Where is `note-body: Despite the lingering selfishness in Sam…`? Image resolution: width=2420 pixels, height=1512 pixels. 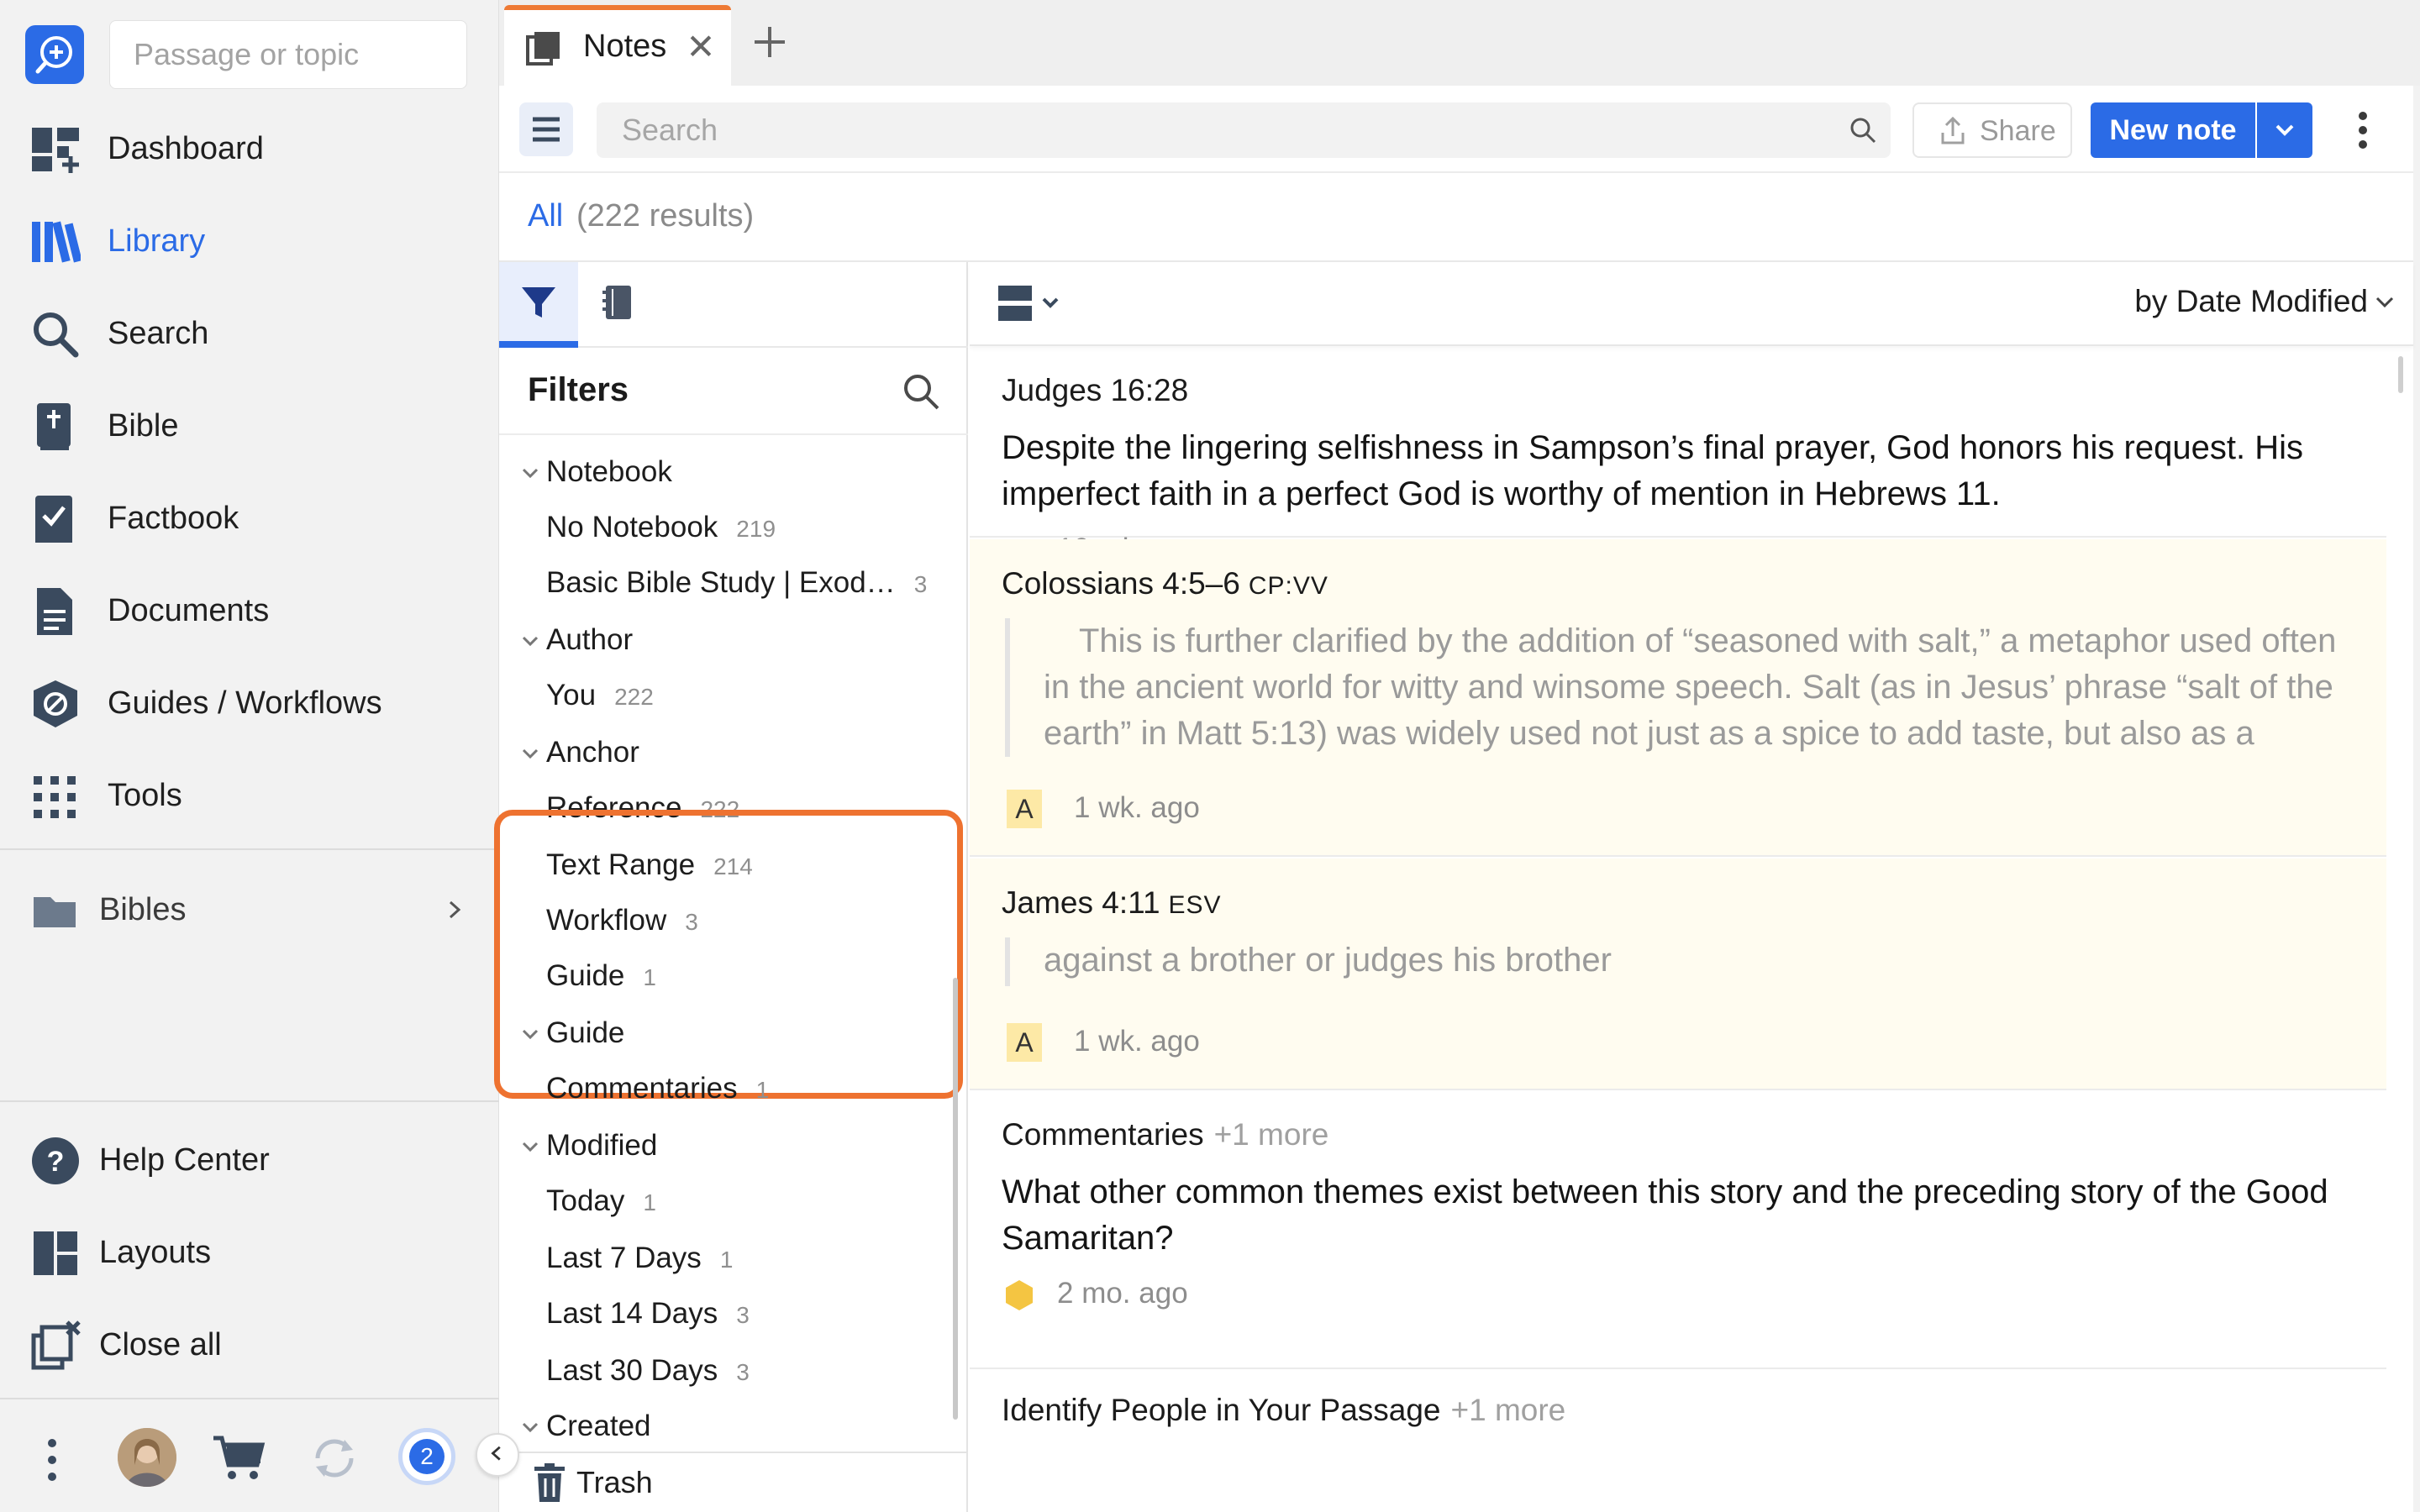
note-body: Despite the lingering selfishness in Sam… is located at coordinates (1652, 470).